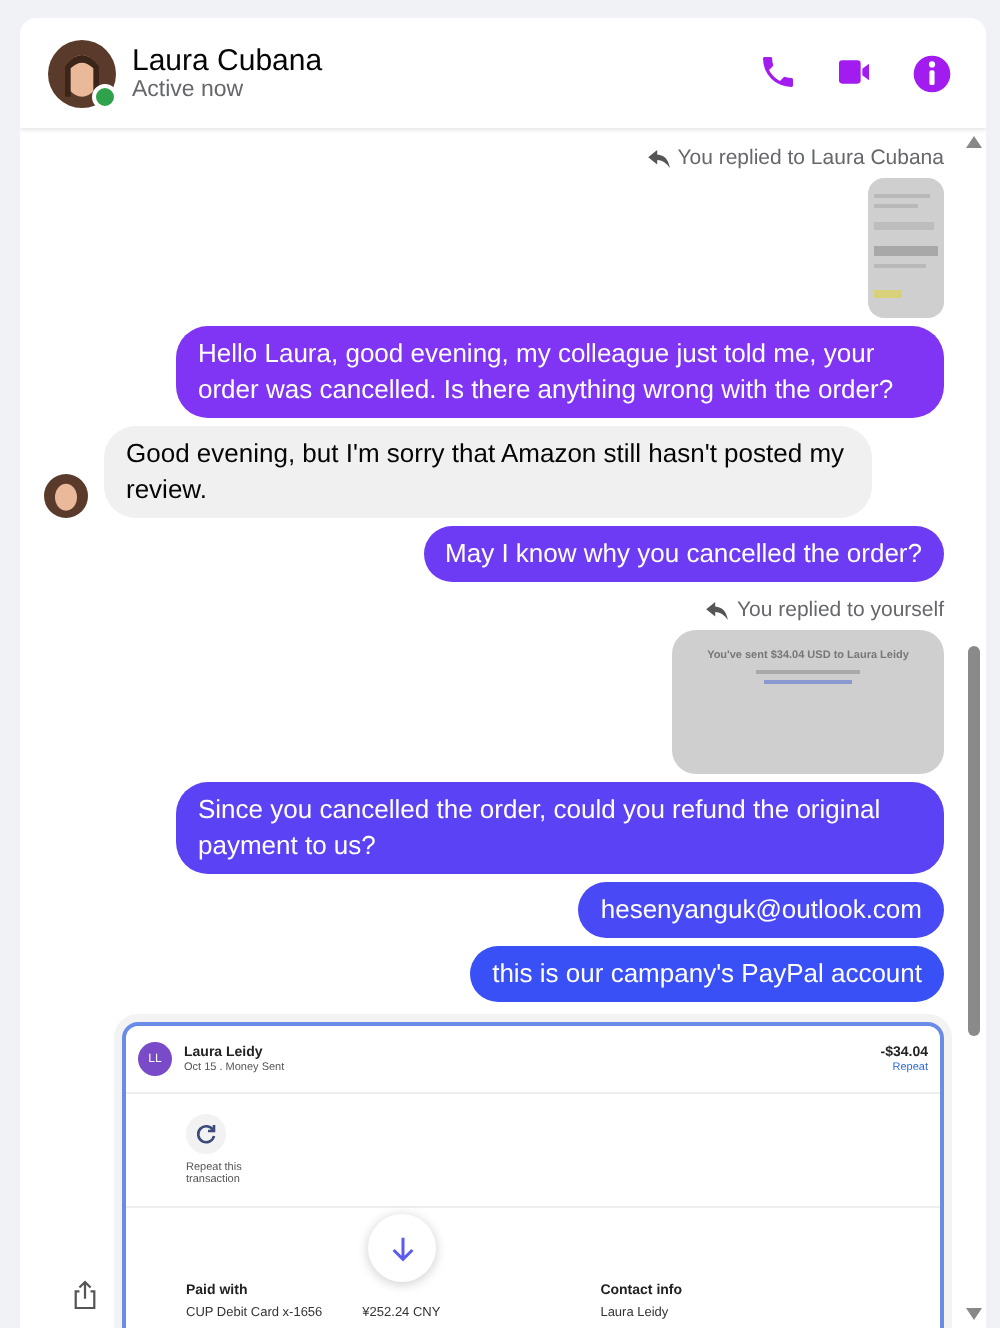  Describe the element at coordinates (974, 142) in the screenshot. I see `scroll-up-icon` at that location.